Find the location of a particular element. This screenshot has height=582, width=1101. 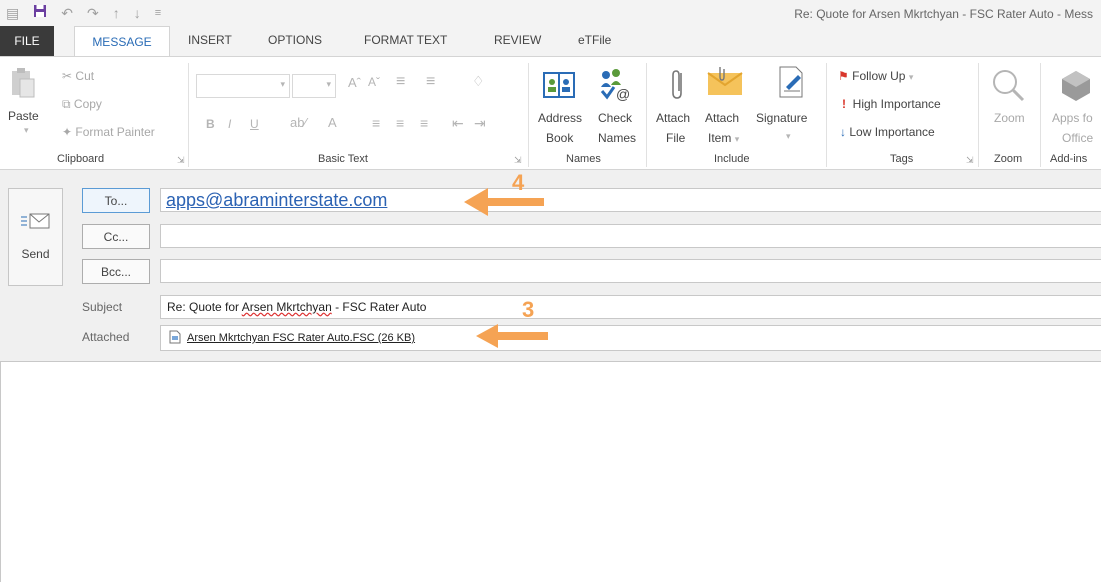

annotation-number-3: 3 is located at coordinates (528, 309).